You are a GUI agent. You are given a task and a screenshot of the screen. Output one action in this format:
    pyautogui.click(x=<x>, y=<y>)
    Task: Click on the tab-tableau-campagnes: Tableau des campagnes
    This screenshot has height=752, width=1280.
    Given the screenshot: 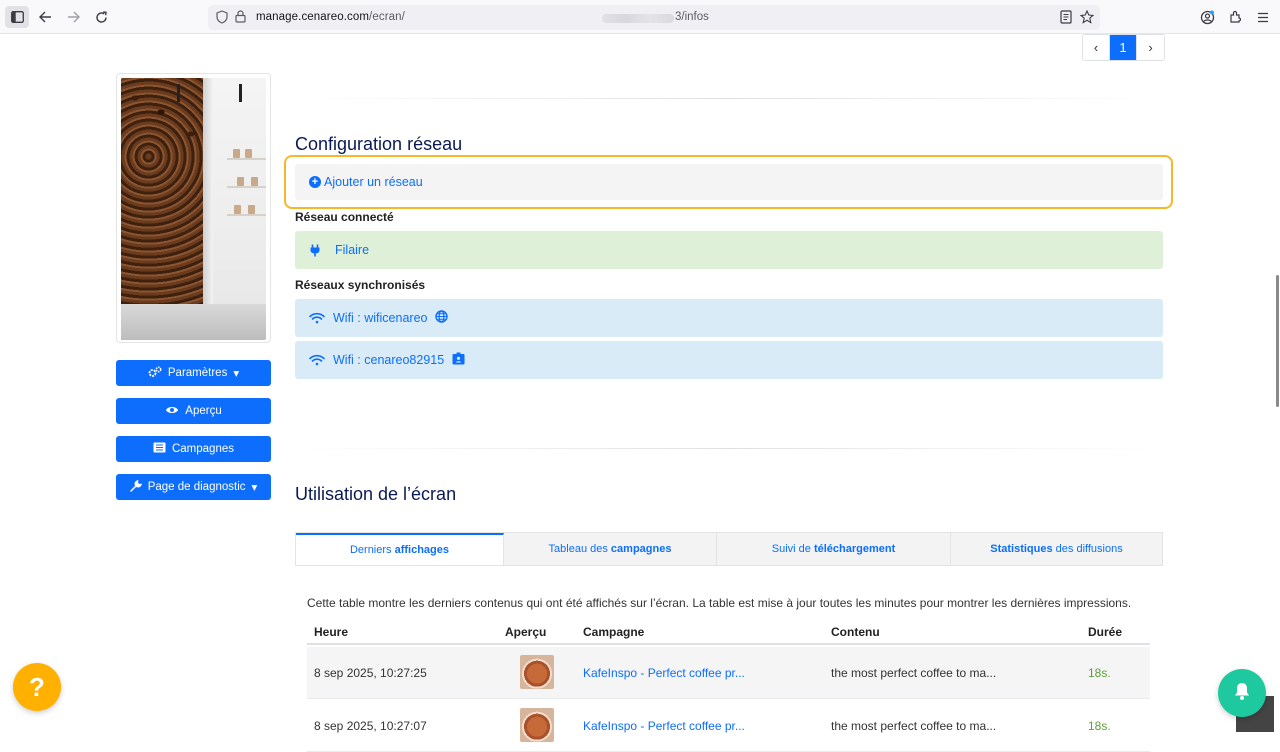 What is the action you would take?
    pyautogui.click(x=610, y=549)
    